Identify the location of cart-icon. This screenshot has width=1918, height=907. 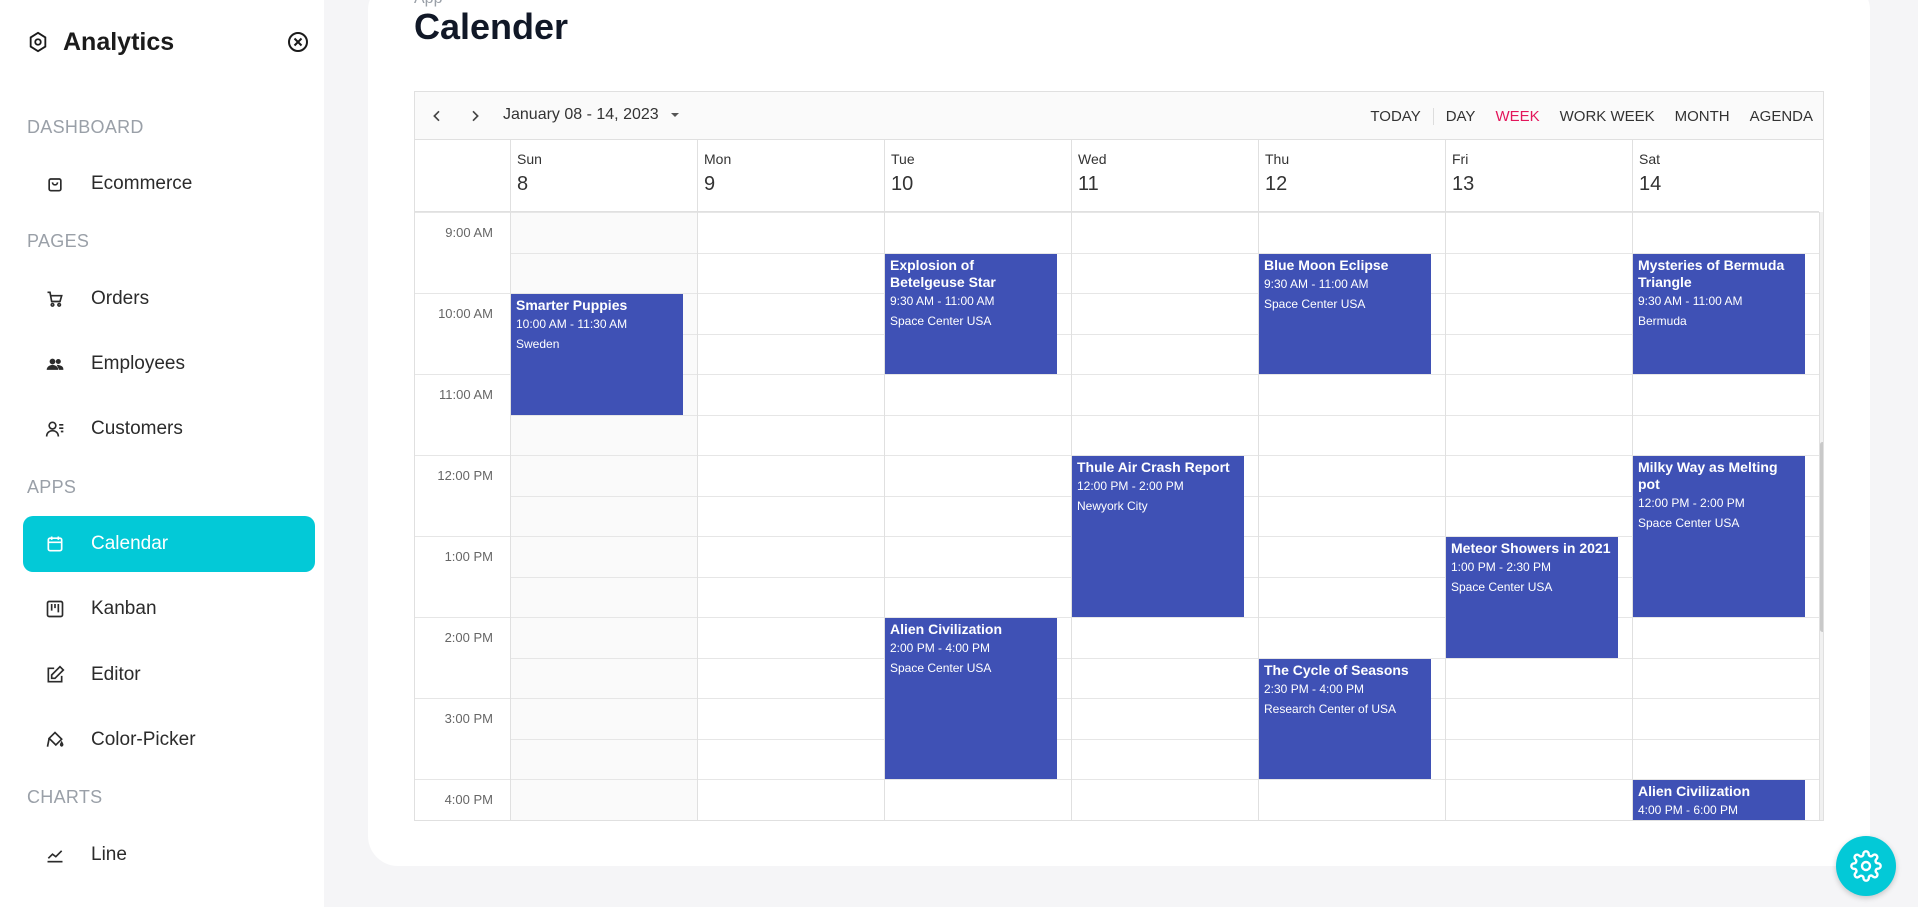
(55, 299).